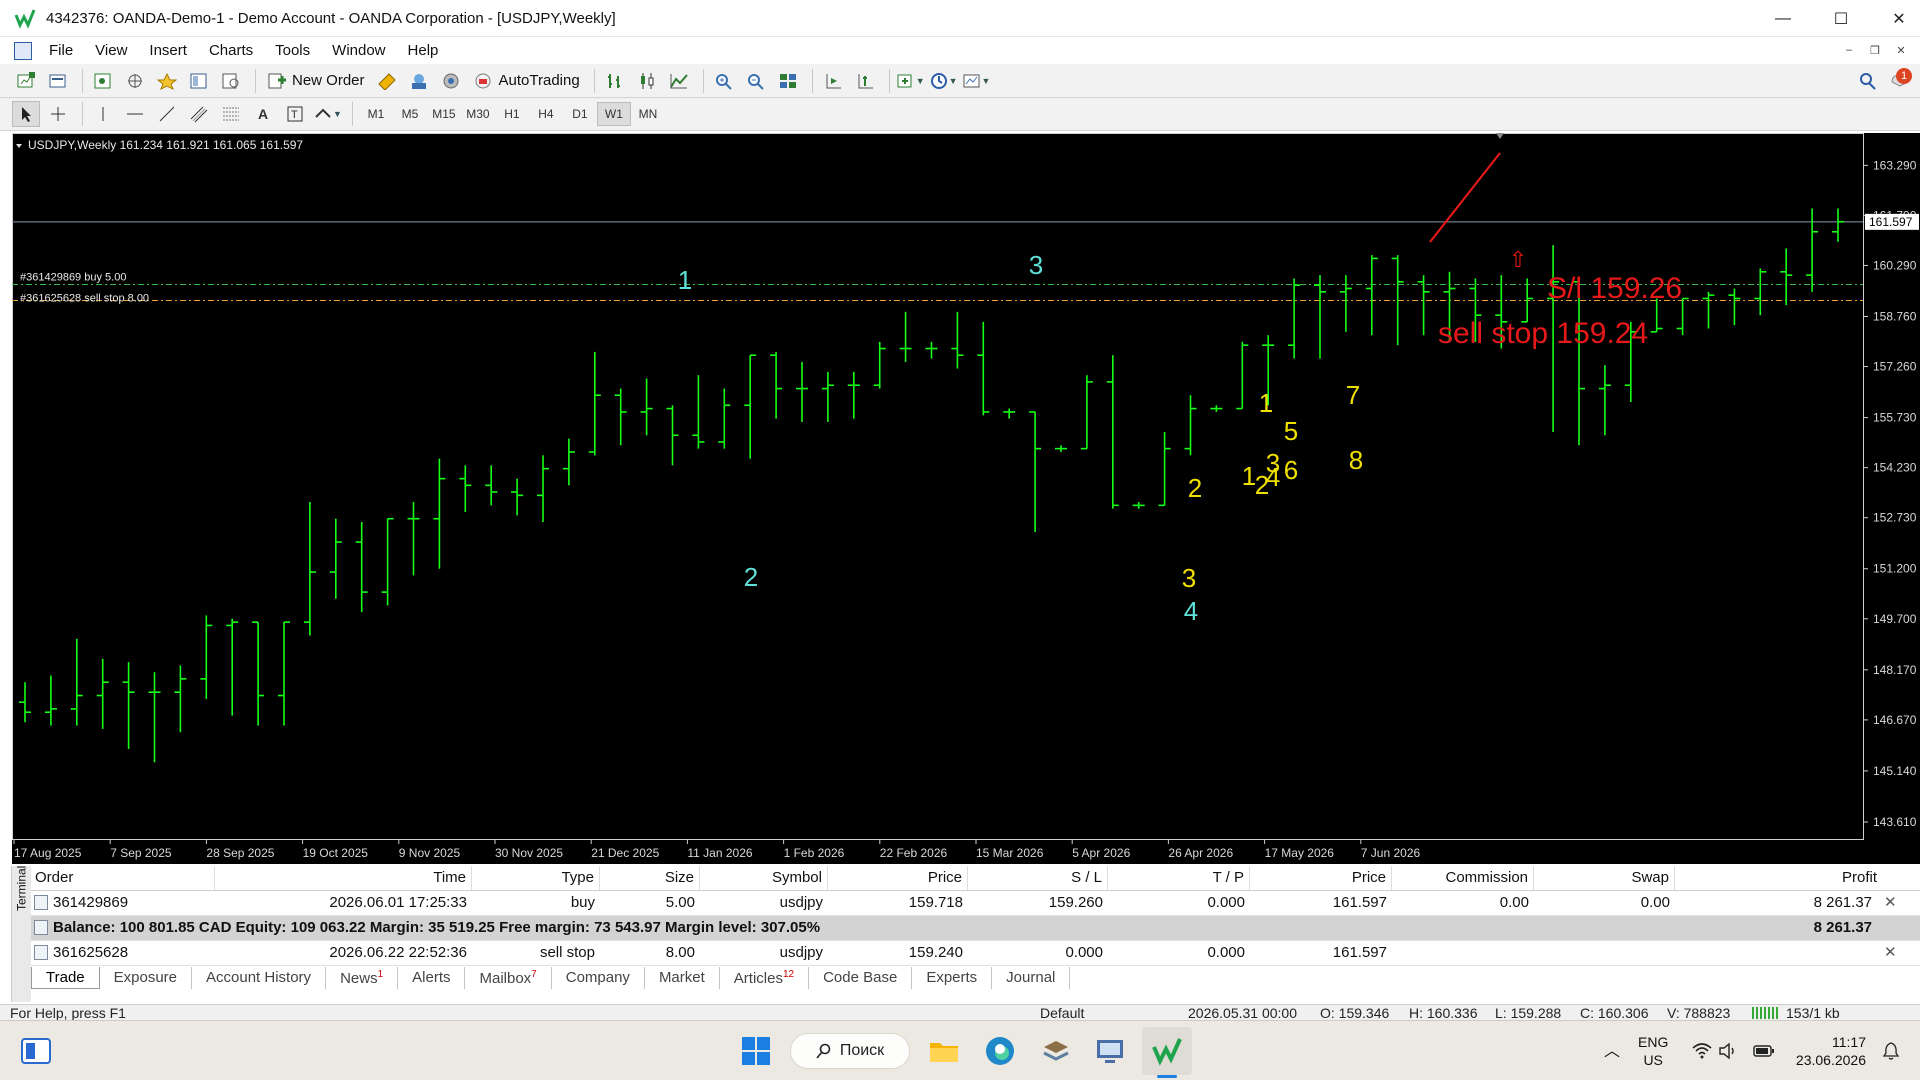  I want to click on taskbar-search: Поиск, so click(850, 1051).